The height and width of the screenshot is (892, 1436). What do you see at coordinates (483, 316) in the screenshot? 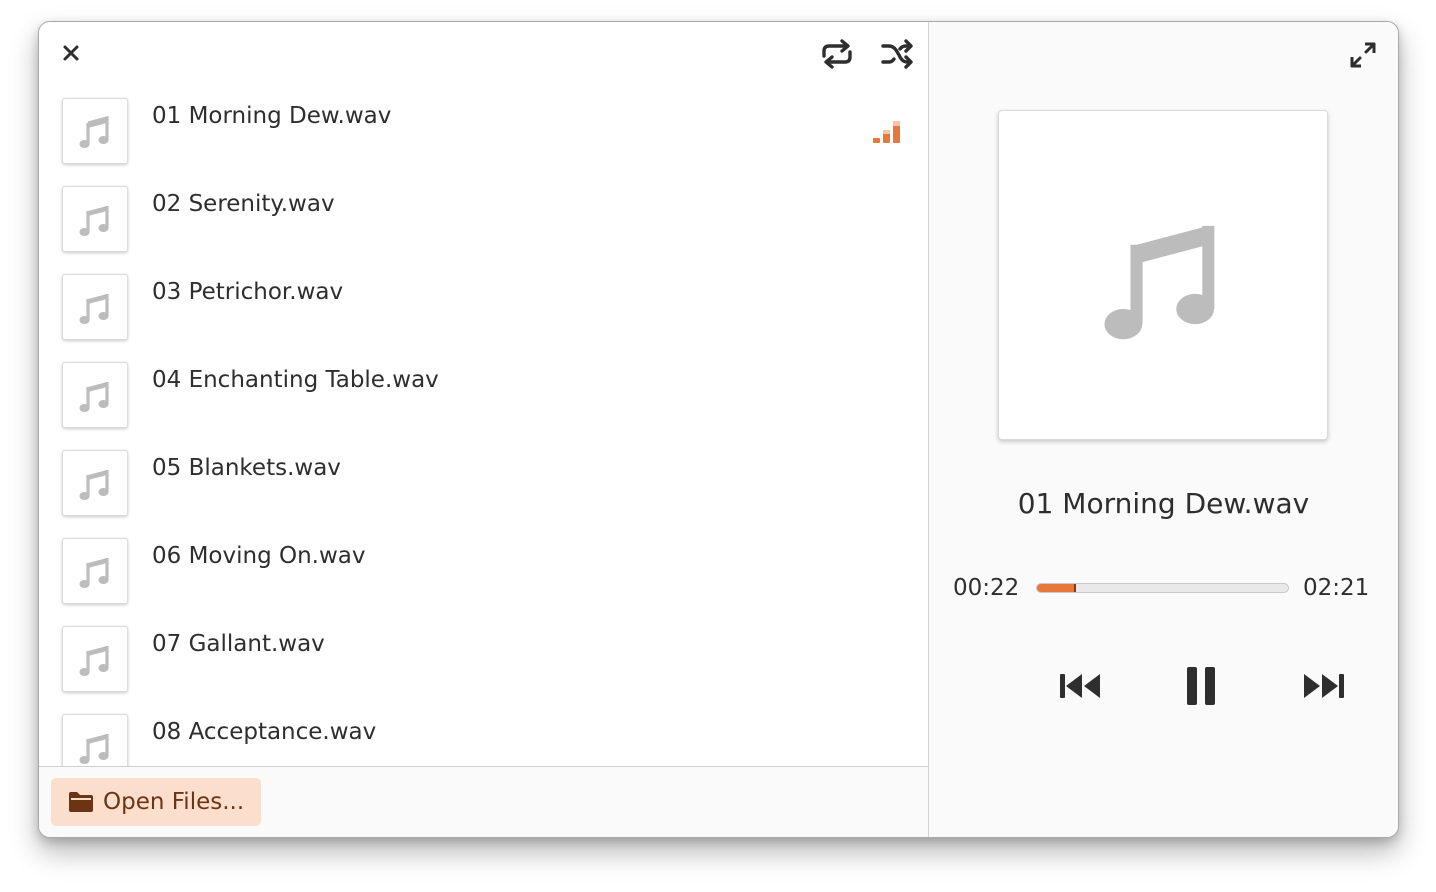
I see `track-row: 03 Petrichor.wav` at bounding box center [483, 316].